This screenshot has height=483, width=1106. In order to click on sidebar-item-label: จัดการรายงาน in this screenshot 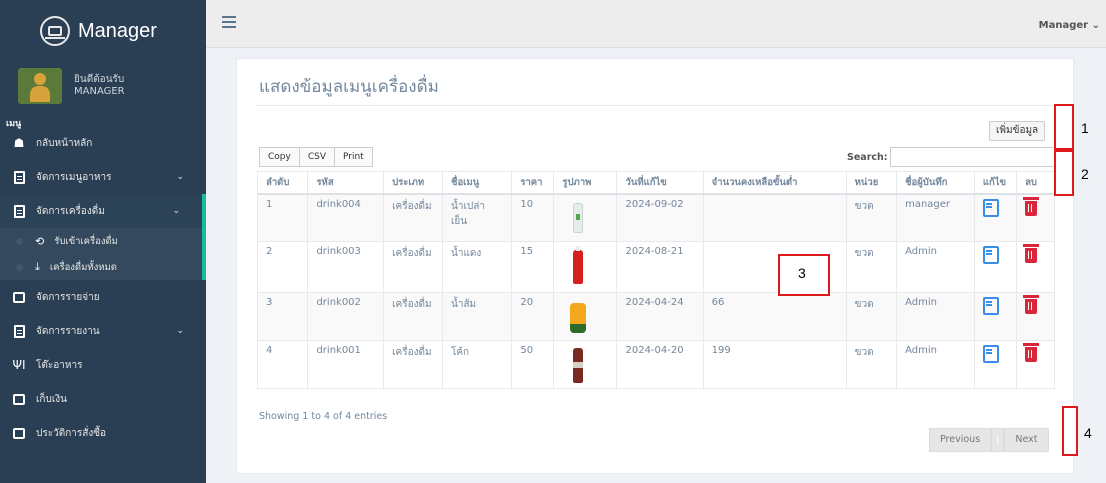, I will do `click(68, 331)`.